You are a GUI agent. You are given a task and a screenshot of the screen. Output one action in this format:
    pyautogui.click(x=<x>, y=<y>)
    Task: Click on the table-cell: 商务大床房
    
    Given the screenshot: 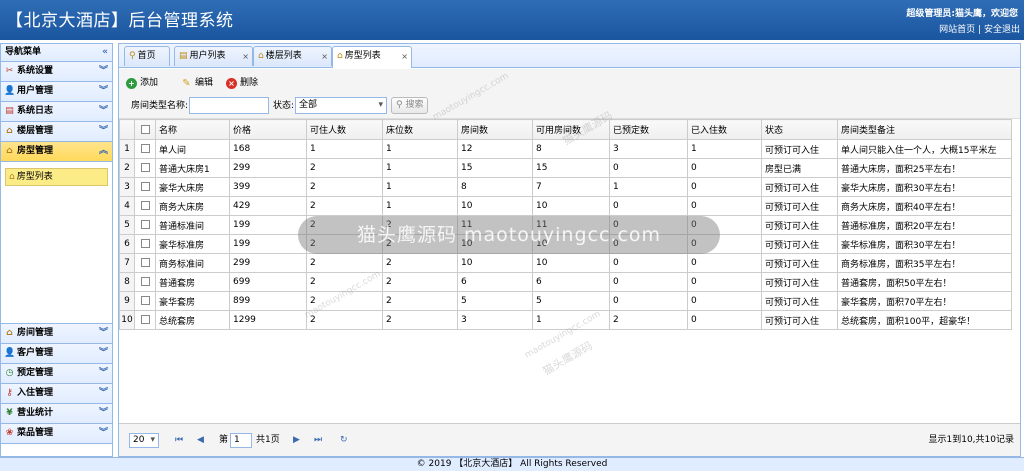 What is the action you would take?
    pyautogui.click(x=192, y=206)
    